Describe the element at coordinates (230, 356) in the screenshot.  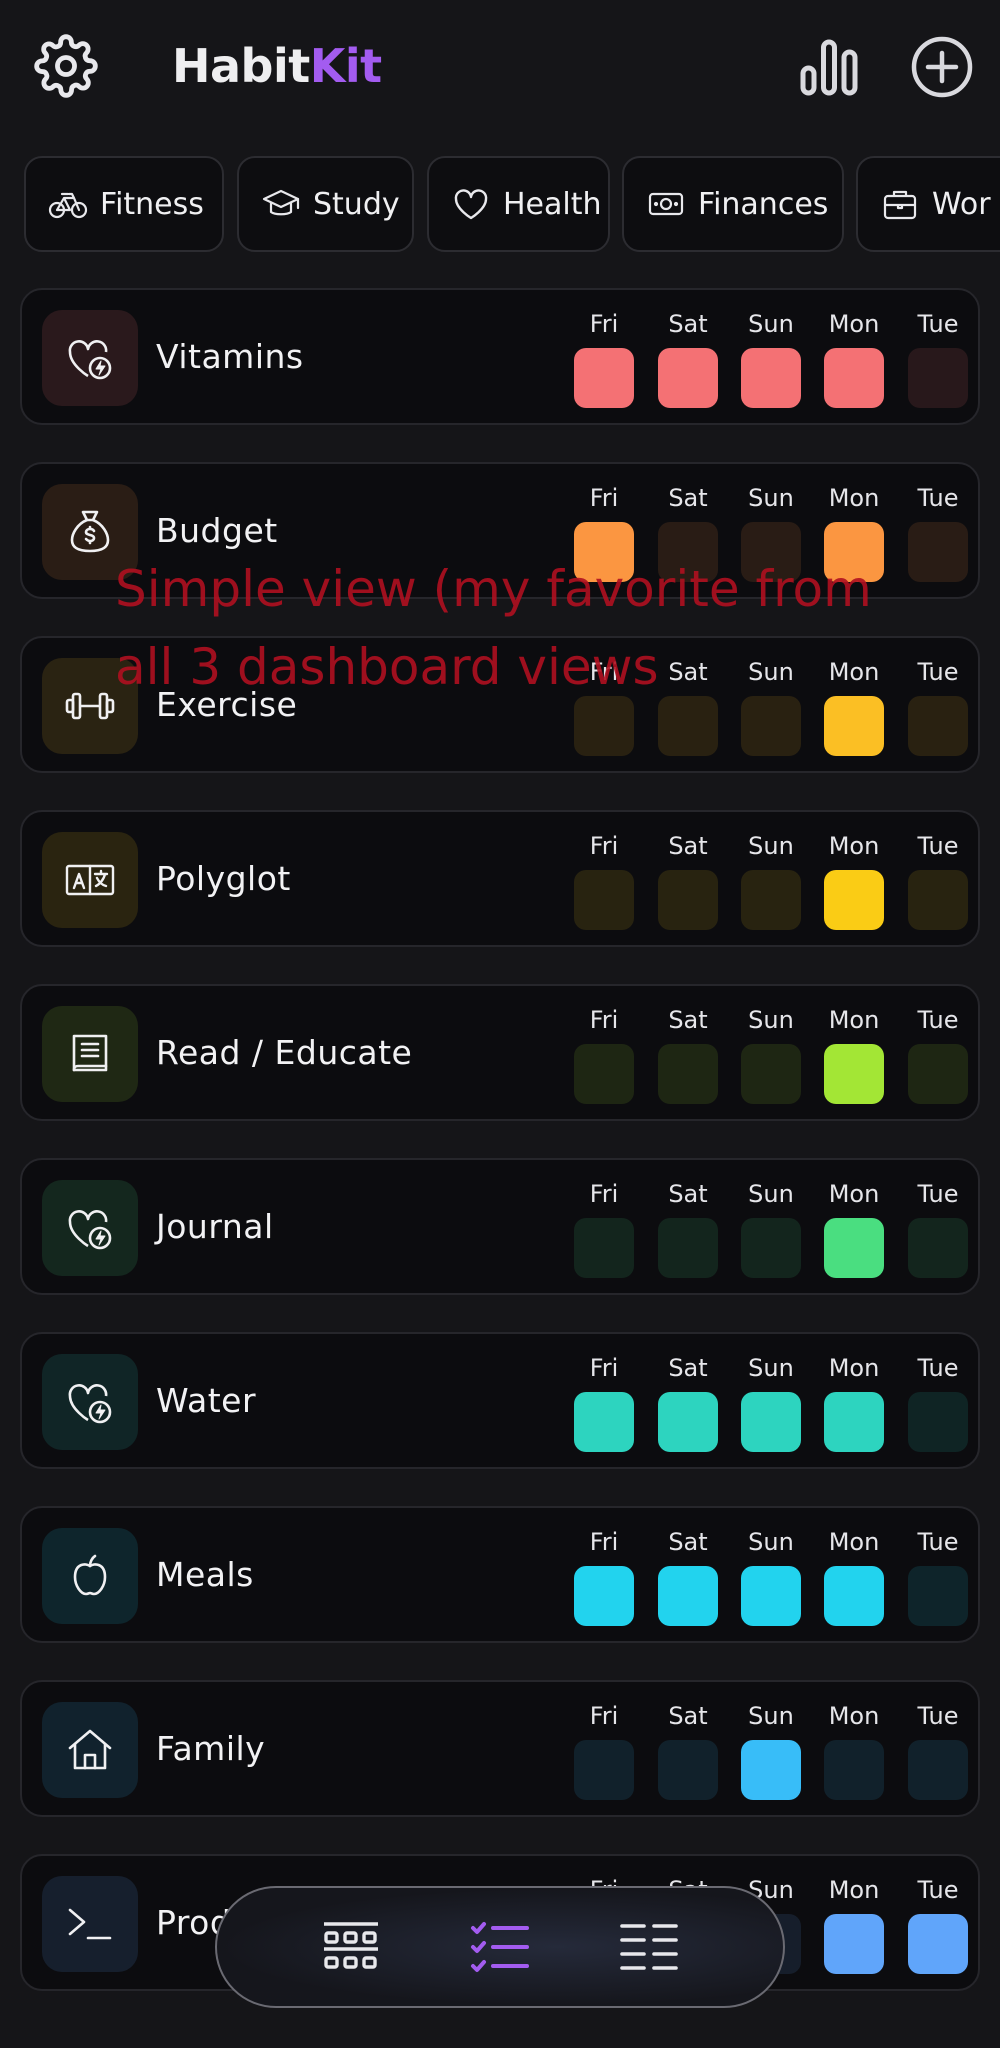
I see `habit-name: Vitamins` at that location.